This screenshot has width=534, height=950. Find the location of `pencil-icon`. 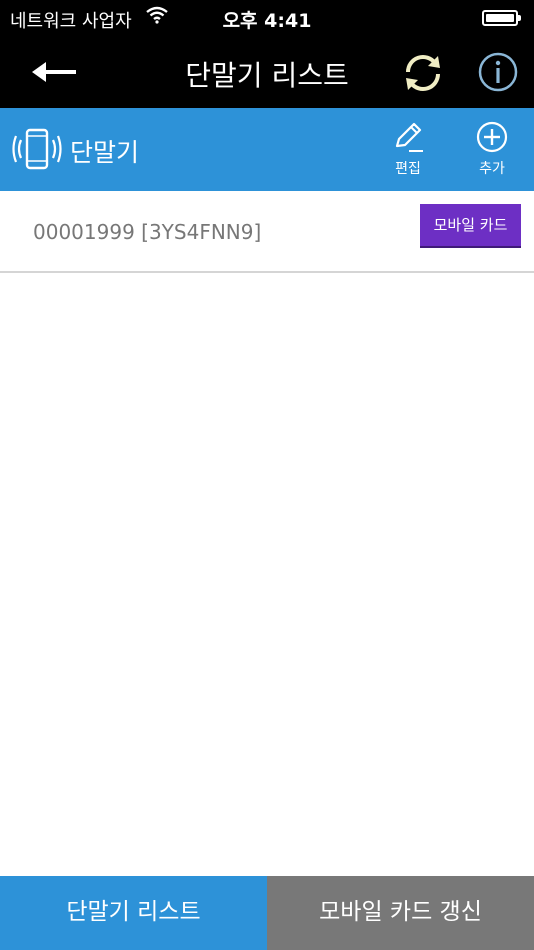

pencil-icon is located at coordinates (408, 137).